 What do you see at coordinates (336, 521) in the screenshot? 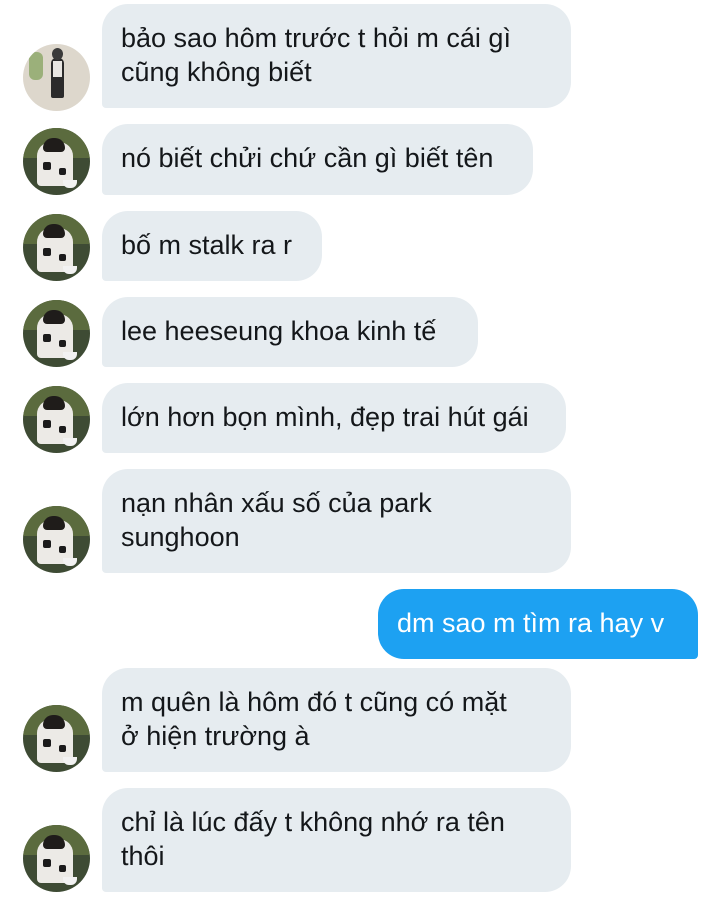
I see `incoming-message-bubble: nạn nhân xấu số của park sunghoon` at bounding box center [336, 521].